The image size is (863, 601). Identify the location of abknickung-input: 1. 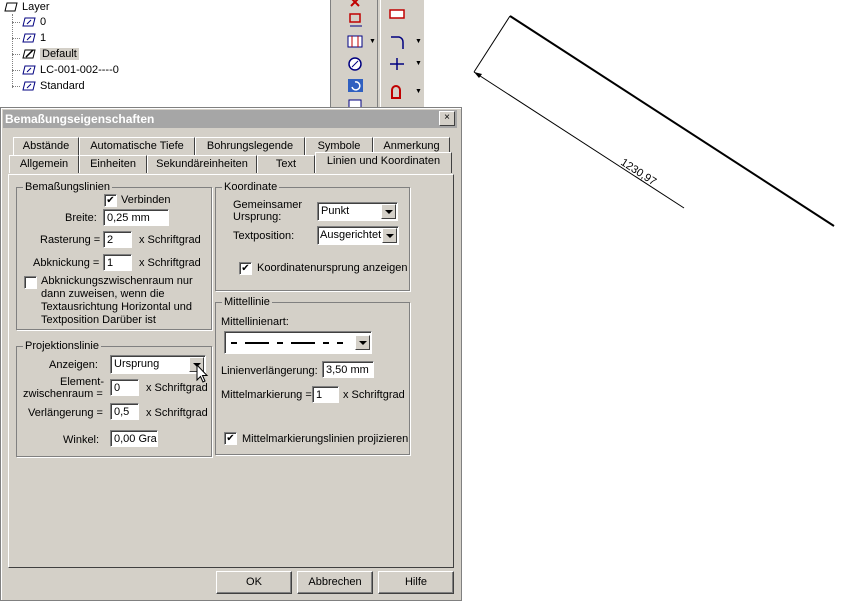
(117, 262).